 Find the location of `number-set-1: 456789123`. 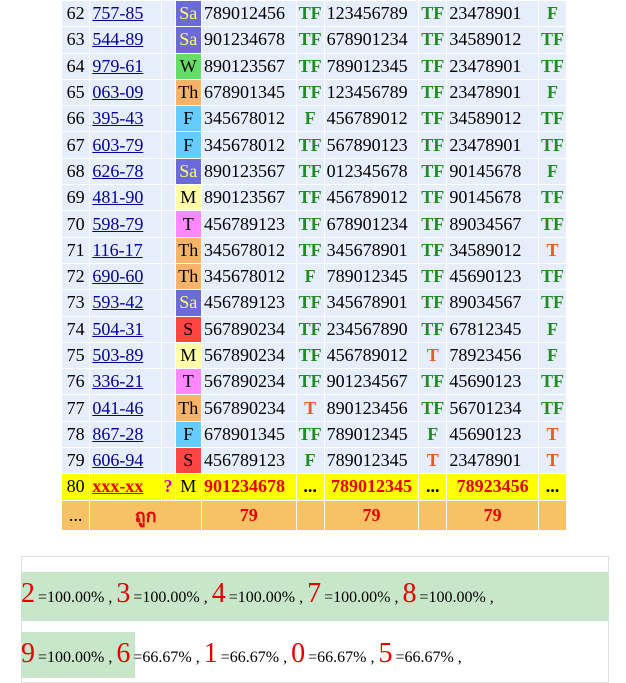

number-set-1: 456789123 is located at coordinates (248, 303).